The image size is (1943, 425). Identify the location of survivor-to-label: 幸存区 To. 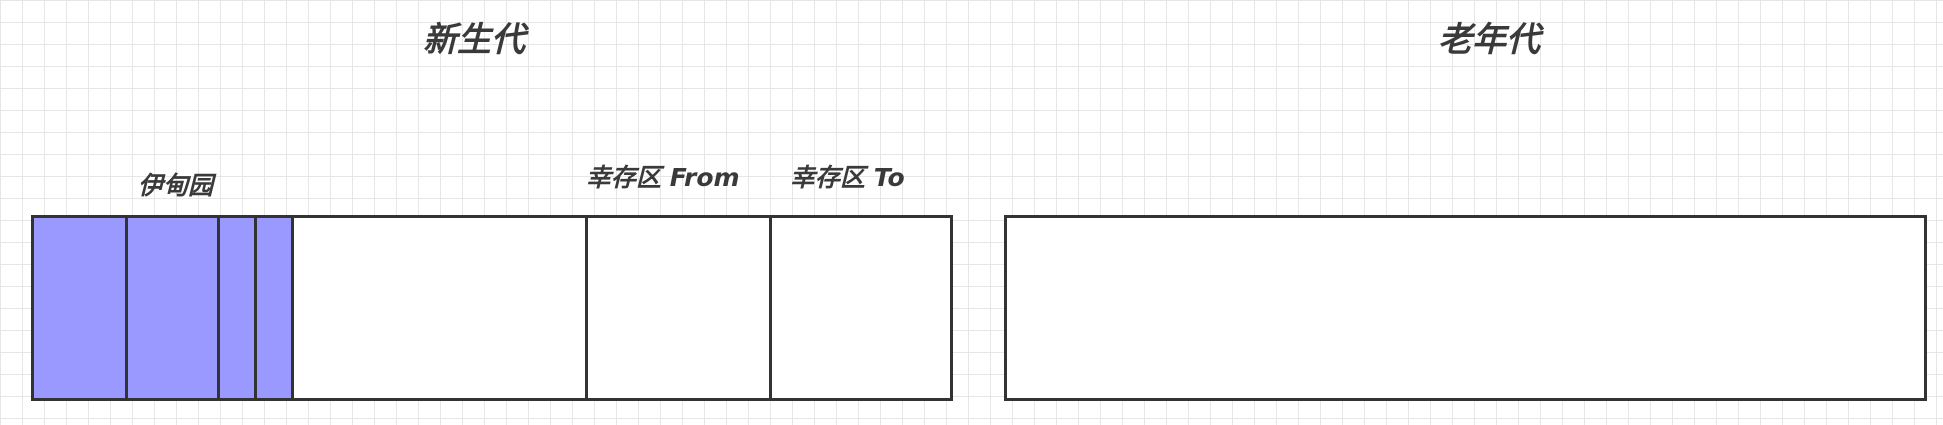
(847, 177).